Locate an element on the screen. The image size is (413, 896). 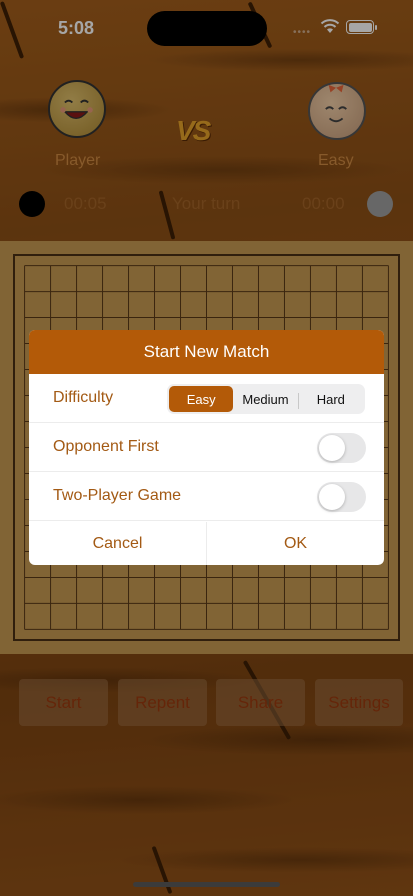
two-player-row: Two-Player Game is located at coordinates (206, 496).